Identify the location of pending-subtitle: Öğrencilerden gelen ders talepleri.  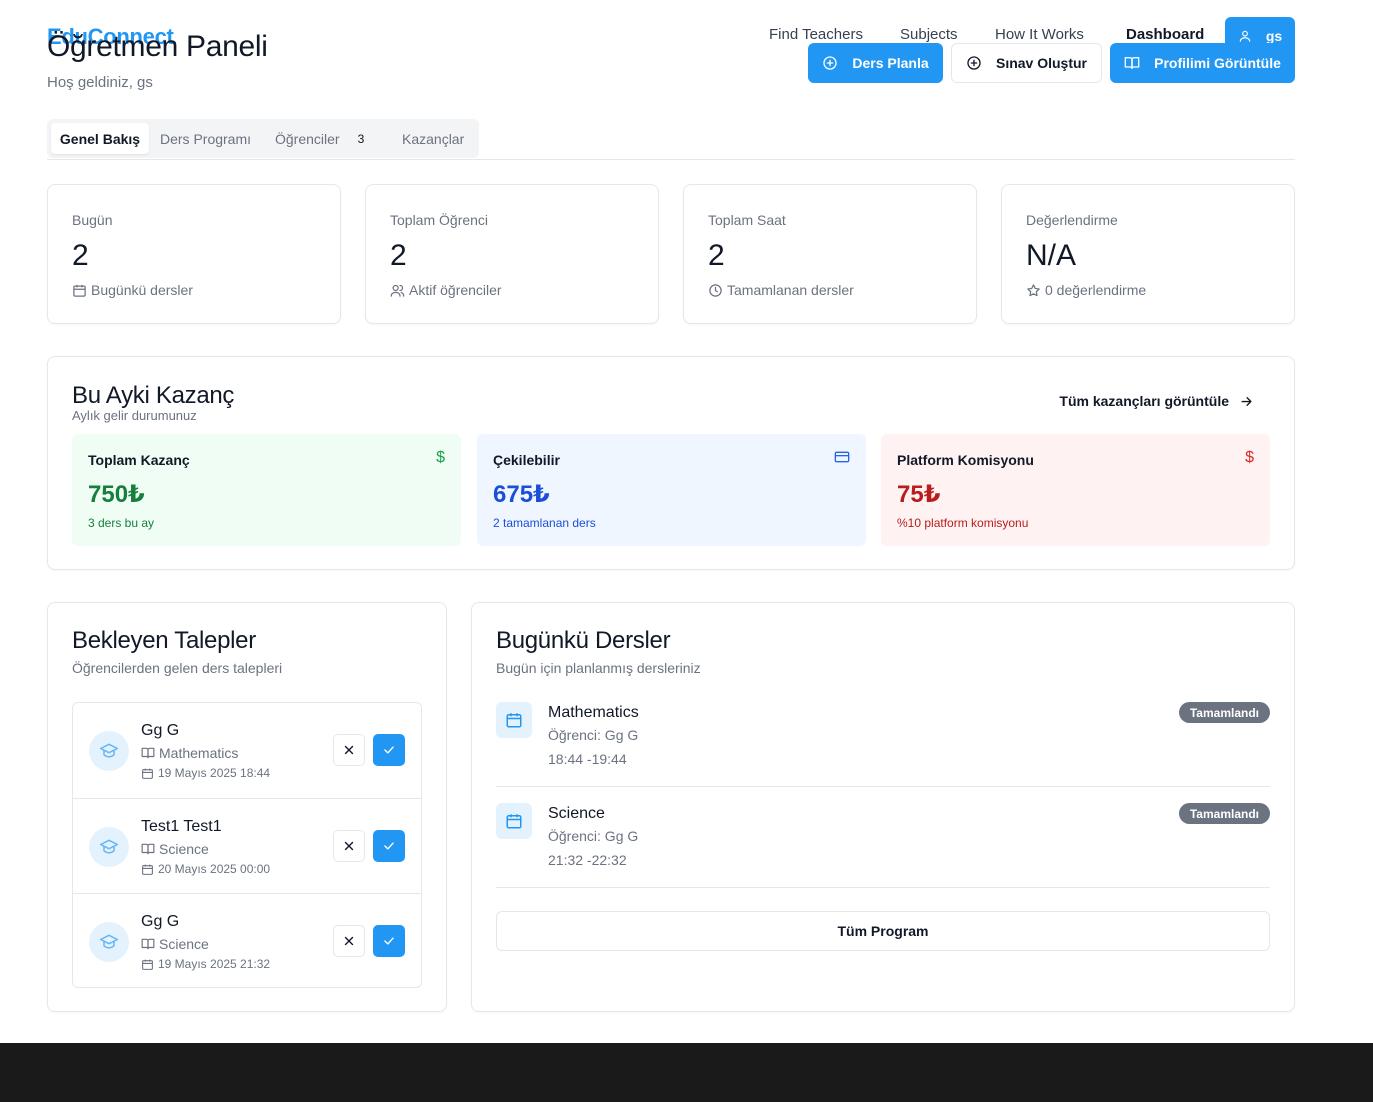
(177, 668).